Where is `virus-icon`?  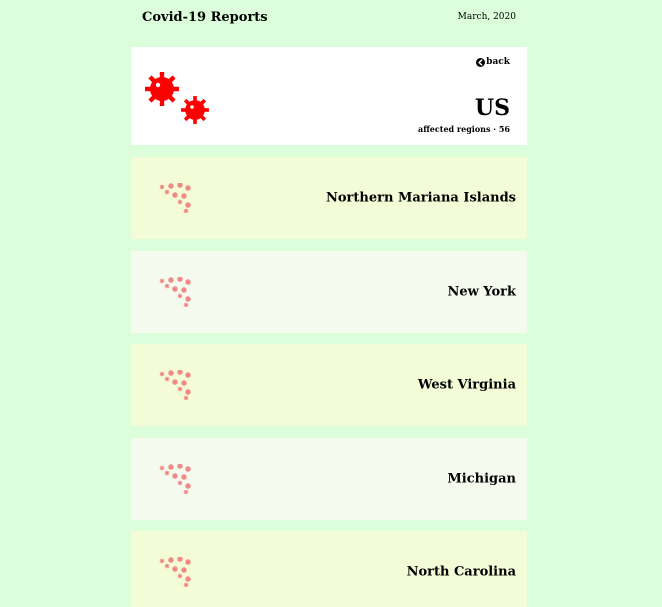
virus-icon is located at coordinates (177, 98).